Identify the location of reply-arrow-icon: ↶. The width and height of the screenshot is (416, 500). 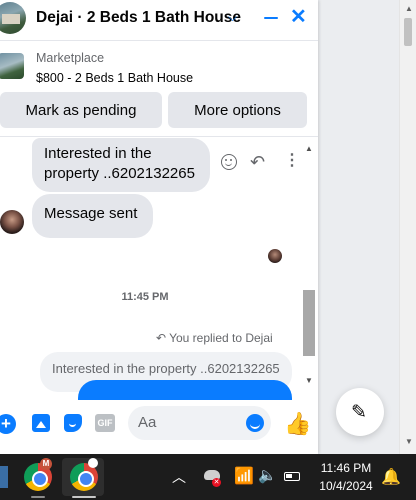
(161, 338).